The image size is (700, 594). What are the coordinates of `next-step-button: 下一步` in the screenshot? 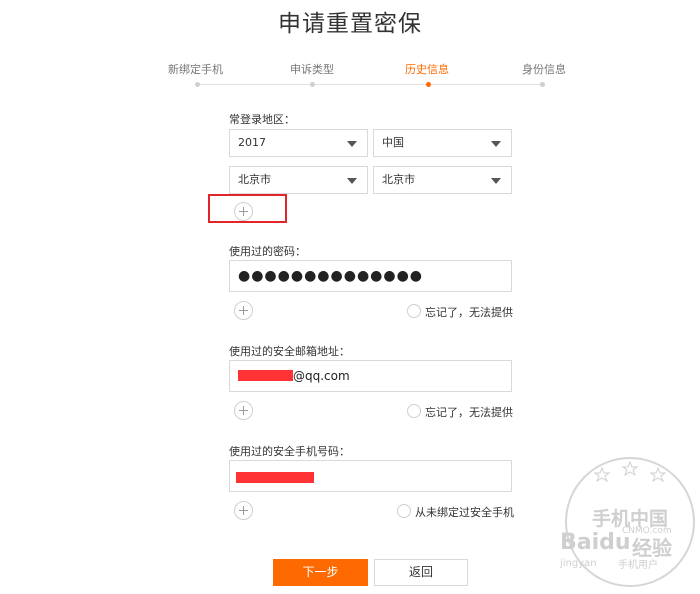 It's located at (320, 572).